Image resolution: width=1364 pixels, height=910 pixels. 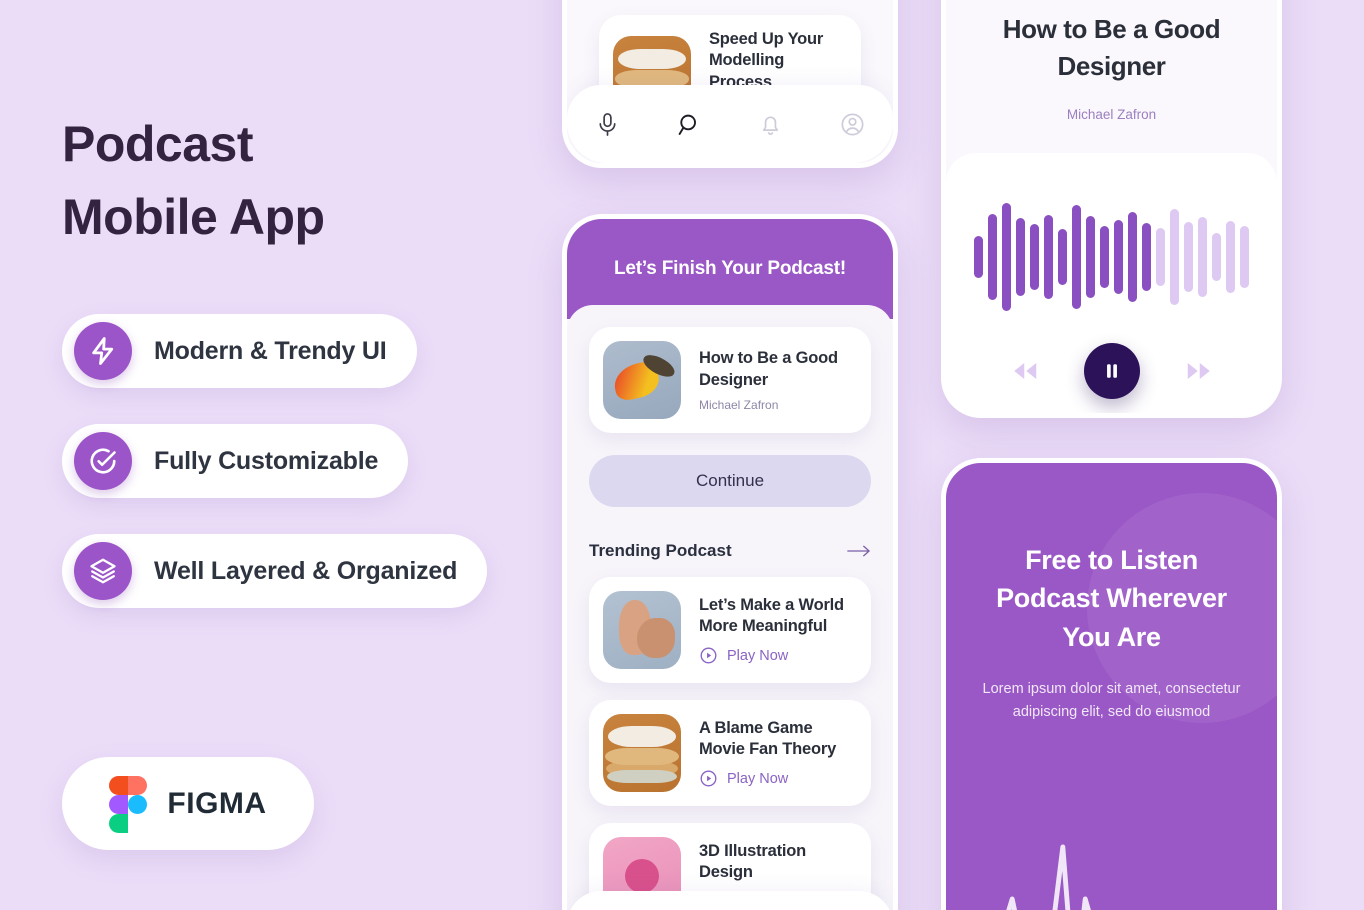 What do you see at coordinates (193, 180) in the screenshot?
I see `page-title: Podcast Mobile App` at bounding box center [193, 180].